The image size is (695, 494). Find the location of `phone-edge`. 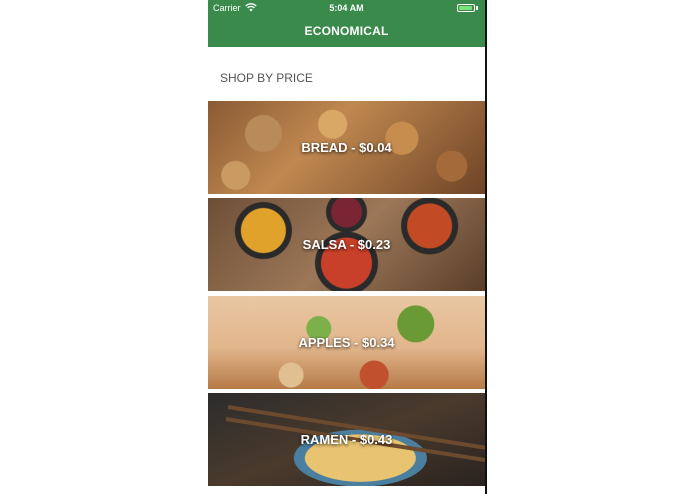

phone-edge is located at coordinates (486, 247).